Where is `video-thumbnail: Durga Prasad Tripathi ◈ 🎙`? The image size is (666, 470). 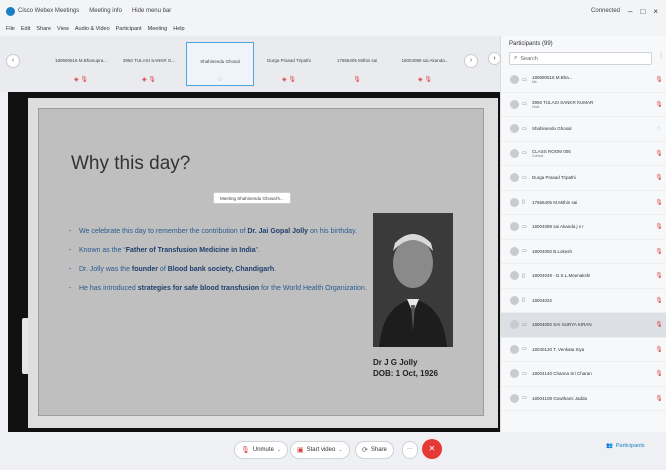
video-thumbnail: Durga Prasad Tripathi ◈ 🎙 is located at coordinates (289, 64).